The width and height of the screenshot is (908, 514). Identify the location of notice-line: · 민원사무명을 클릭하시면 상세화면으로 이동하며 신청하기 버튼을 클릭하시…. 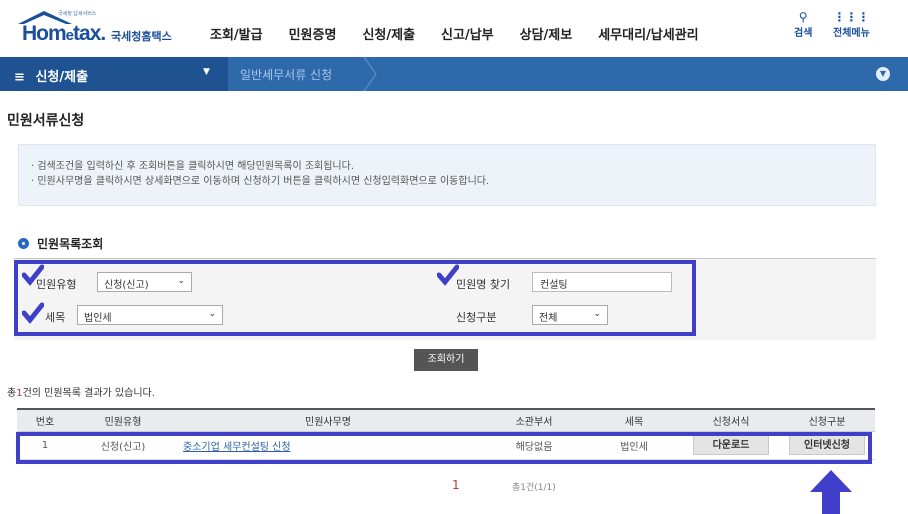
(260, 181).